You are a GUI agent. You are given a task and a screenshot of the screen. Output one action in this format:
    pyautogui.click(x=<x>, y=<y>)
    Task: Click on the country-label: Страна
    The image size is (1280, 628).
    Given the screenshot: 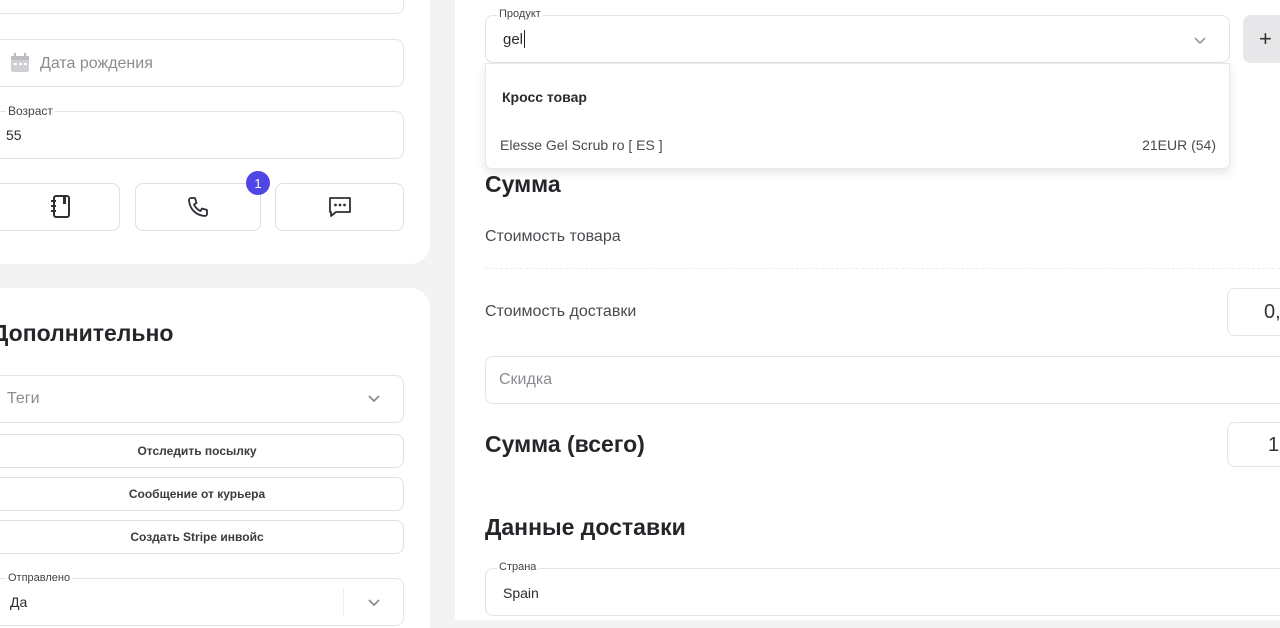 What is the action you would take?
    pyautogui.click(x=518, y=567)
    